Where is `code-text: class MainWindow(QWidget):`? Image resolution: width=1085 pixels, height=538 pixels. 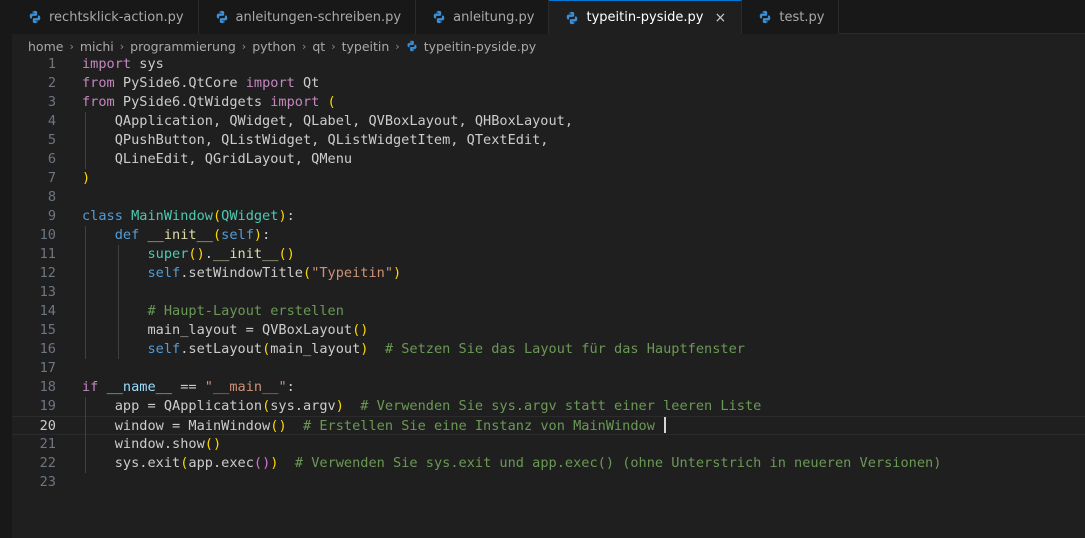
code-text: class MainWindow(QWidget): is located at coordinates (188, 216).